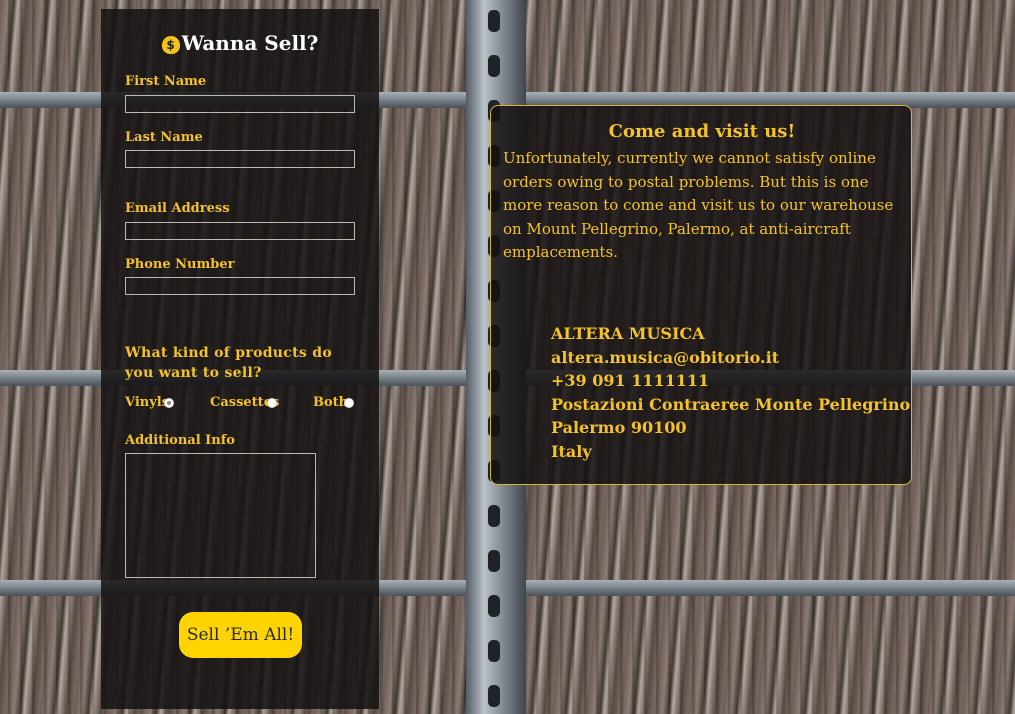 The width and height of the screenshot is (1015, 714). What do you see at coordinates (240, 635) in the screenshot?
I see `sell-submit-button: Sell ’Em All!` at bounding box center [240, 635].